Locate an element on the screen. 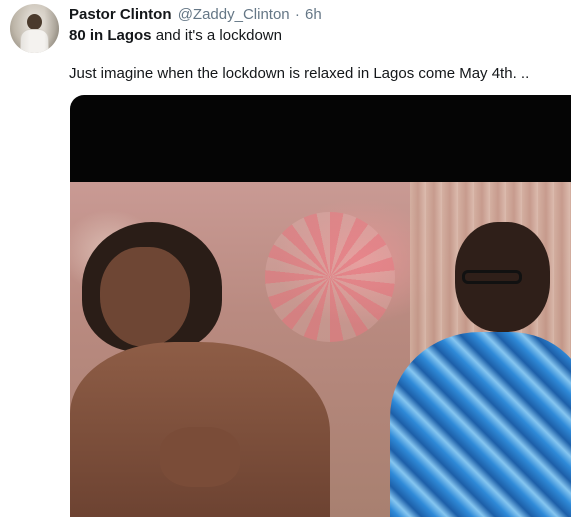  right-person-body is located at coordinates (480, 424).